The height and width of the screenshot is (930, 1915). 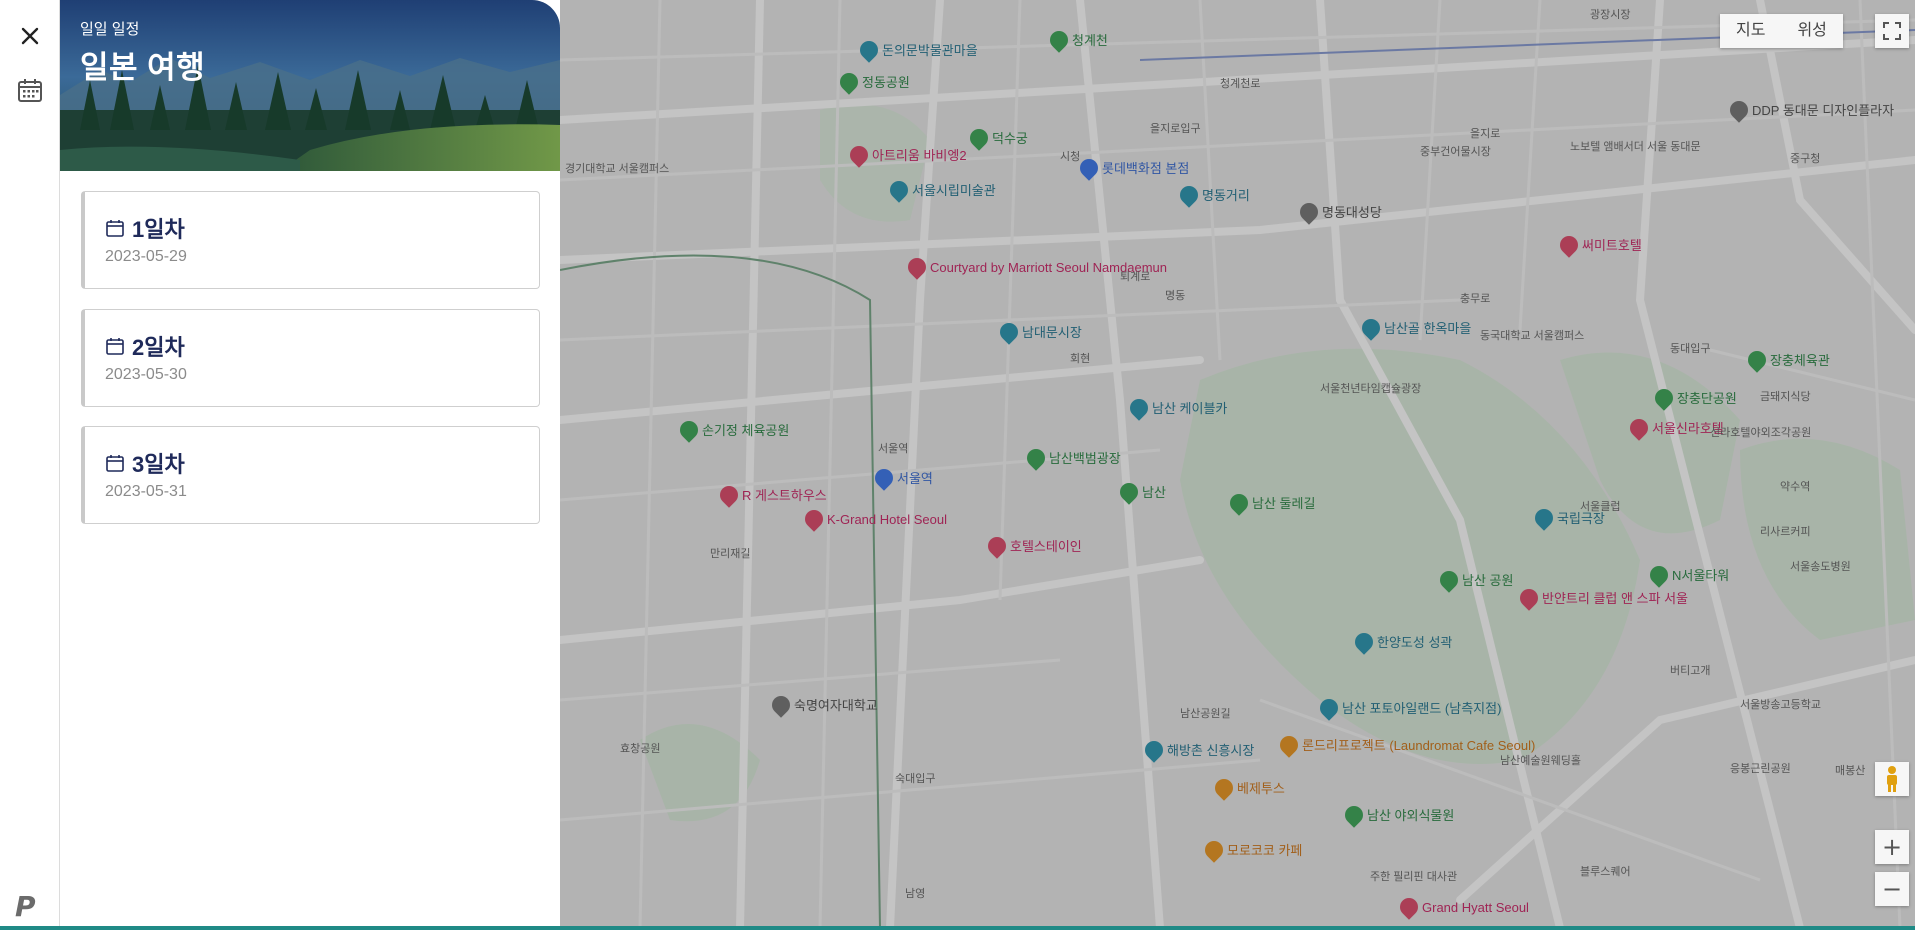 What do you see at coordinates (1239, 502) in the screenshot?
I see `hiking-marker-icon` at bounding box center [1239, 502].